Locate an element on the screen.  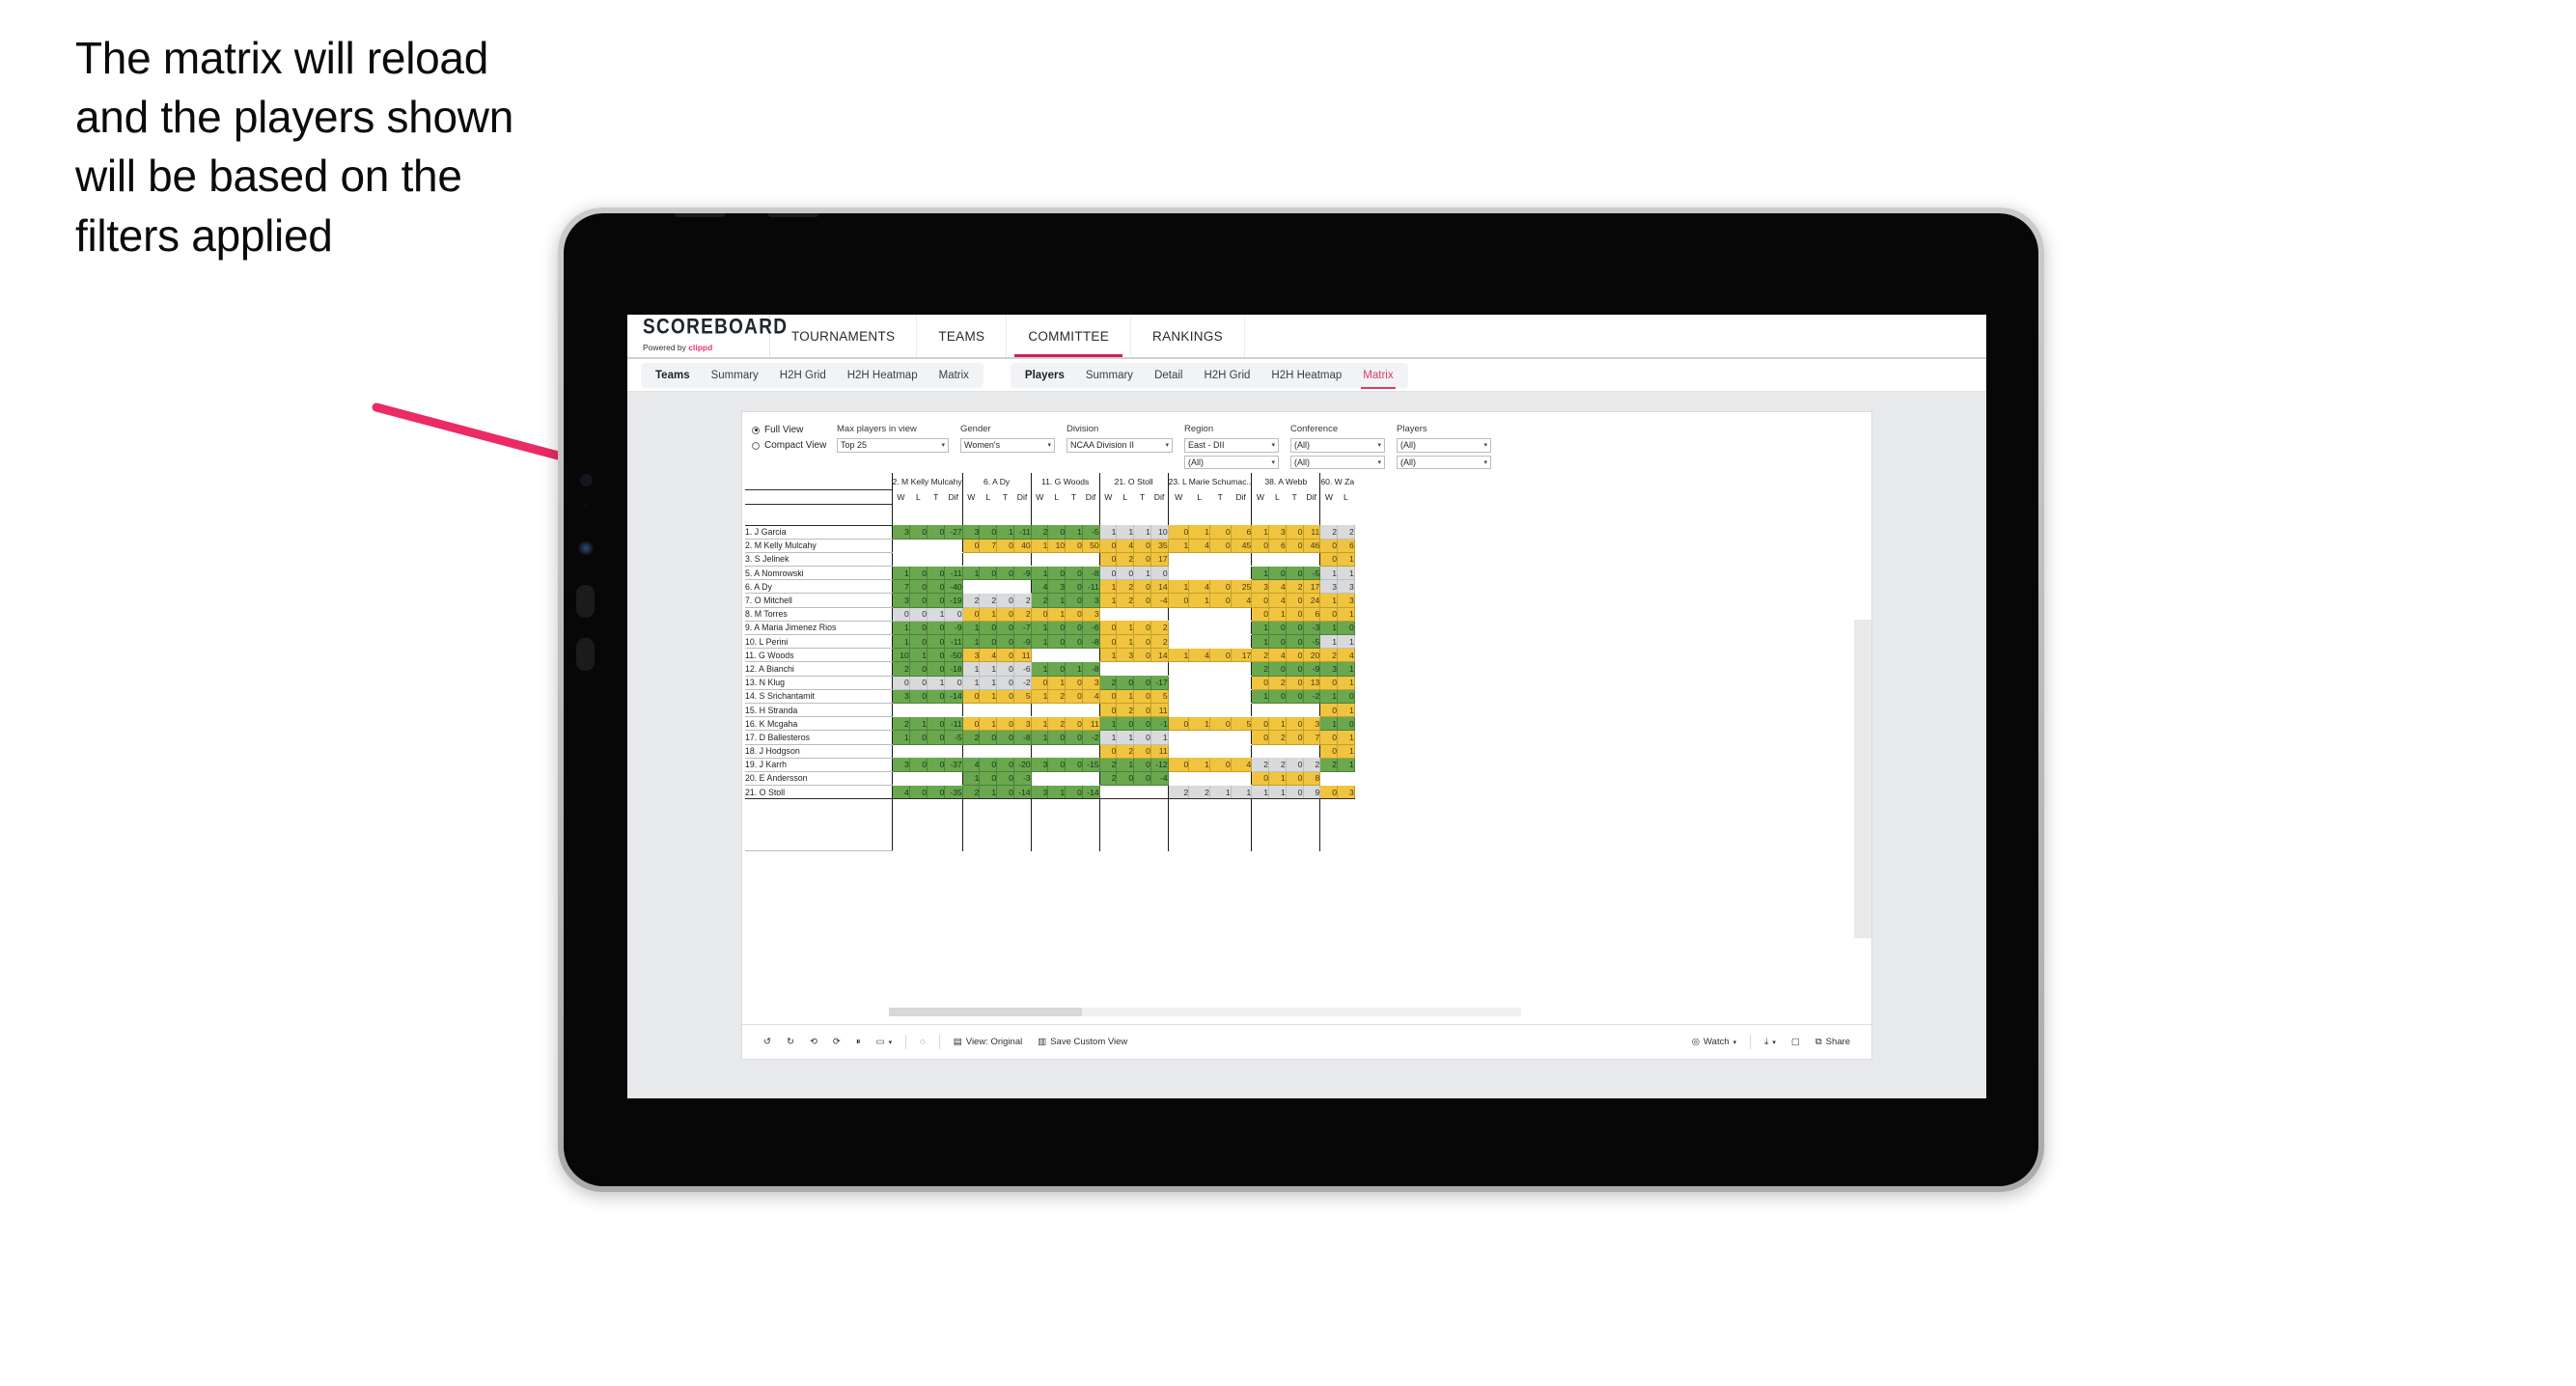
matrix-cell: -7 is located at coordinates (1022, 628).